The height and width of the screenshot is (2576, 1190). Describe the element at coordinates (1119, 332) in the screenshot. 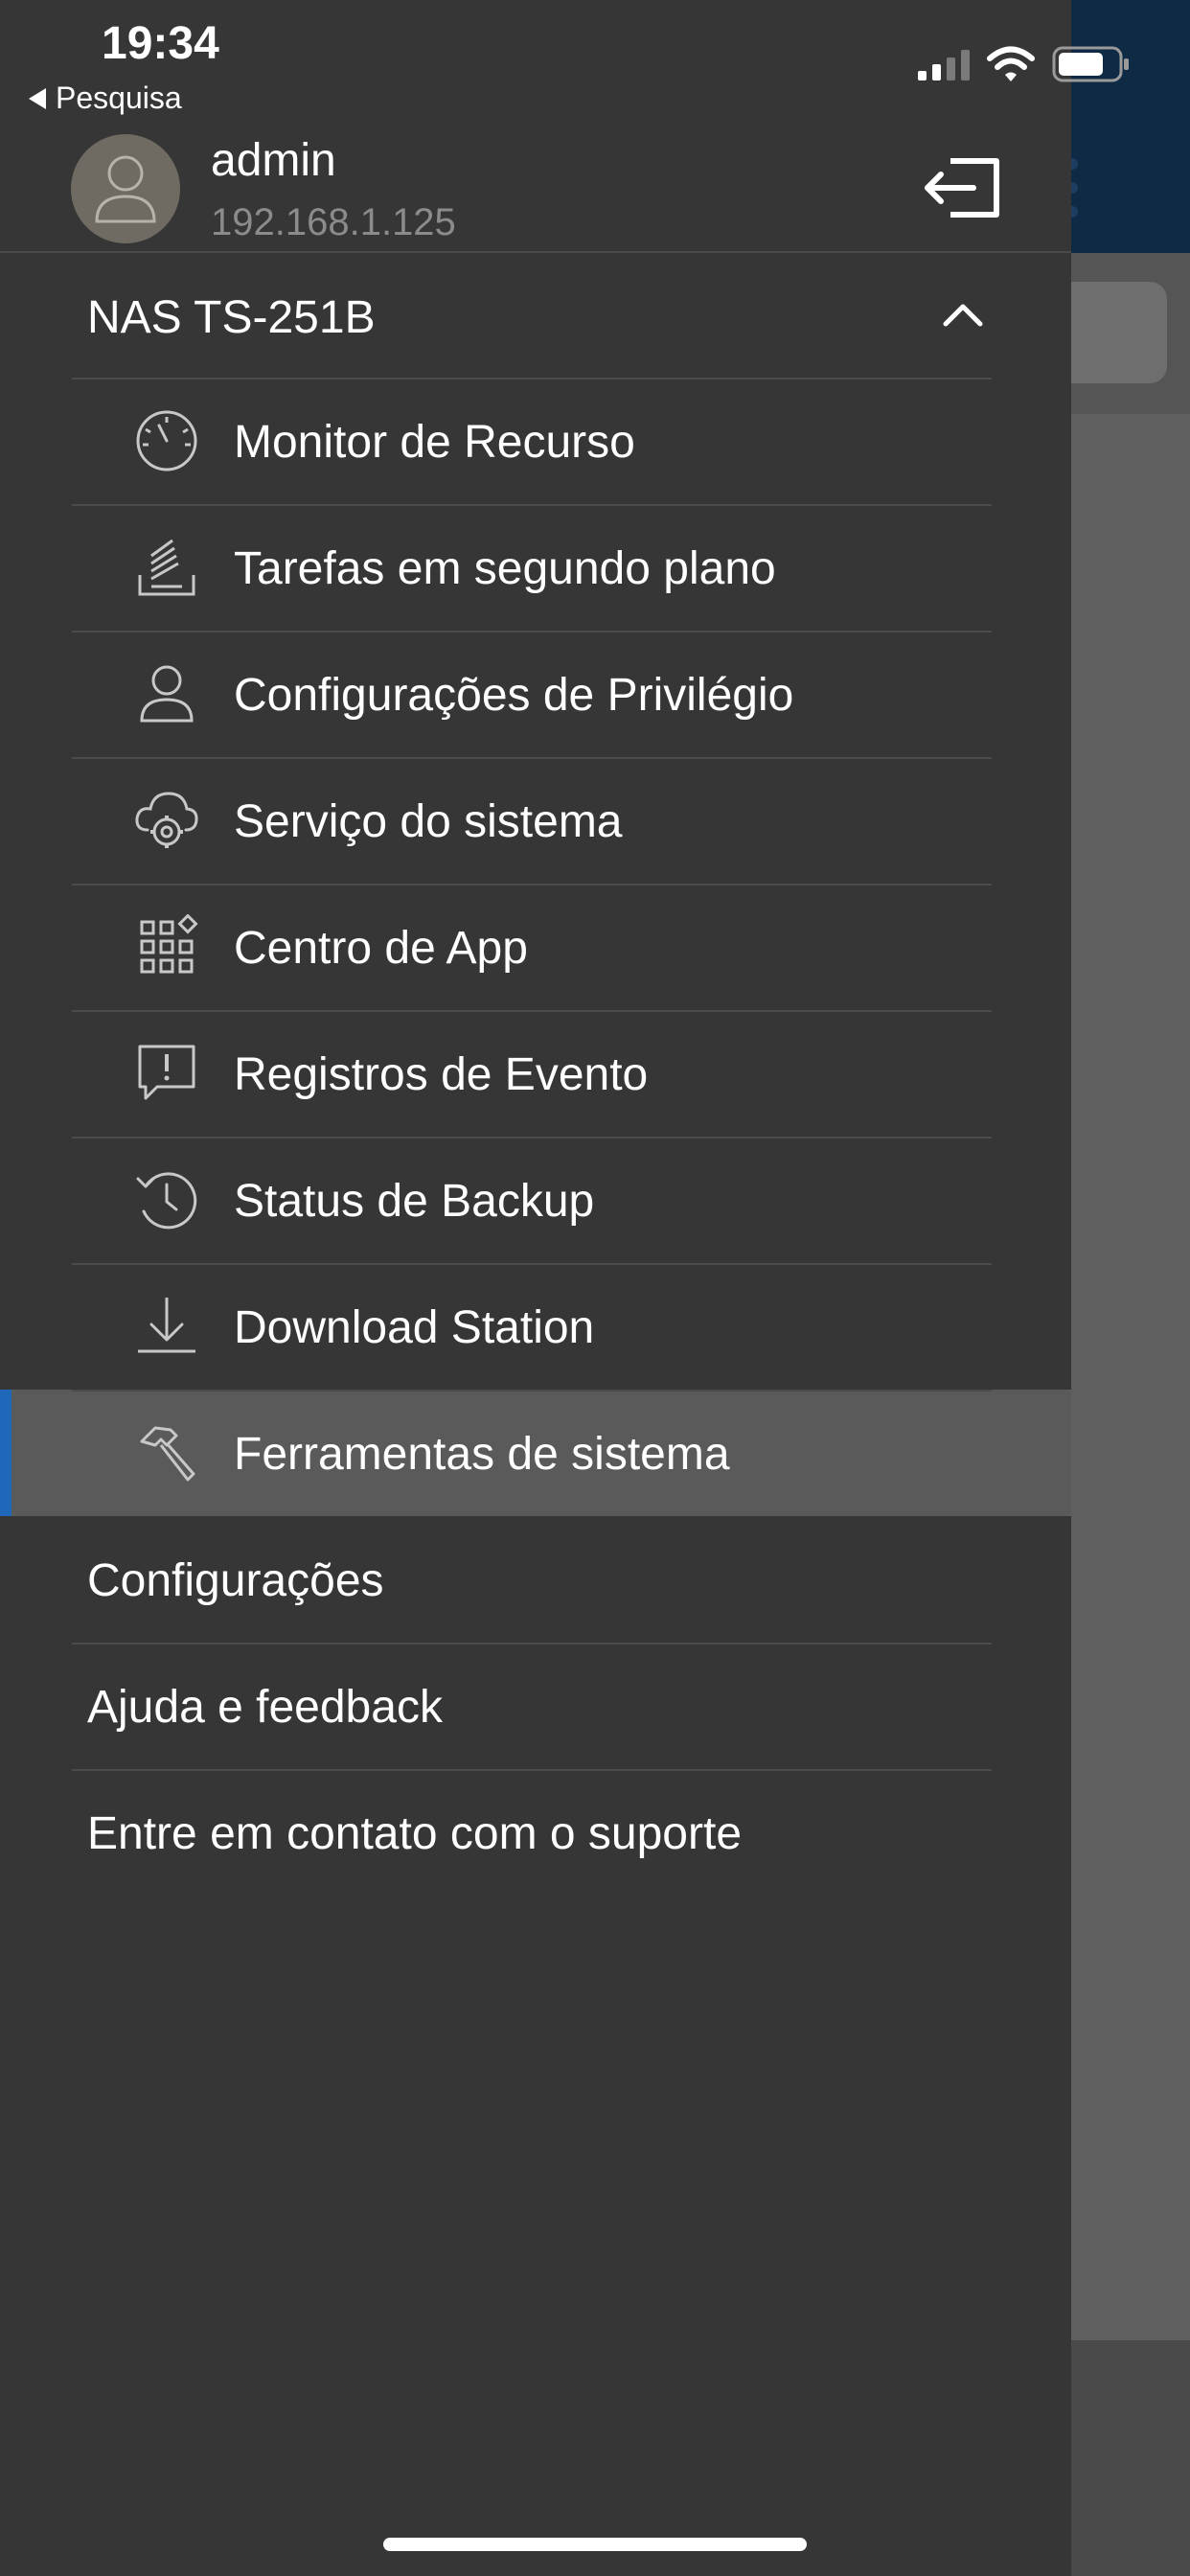

I see `background-search-field` at that location.